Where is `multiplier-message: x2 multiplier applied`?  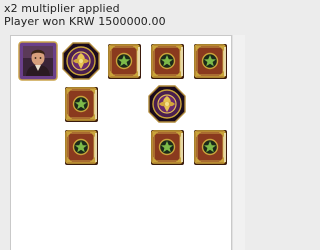
multiplier-message: x2 multiplier applied is located at coordinates (62, 8).